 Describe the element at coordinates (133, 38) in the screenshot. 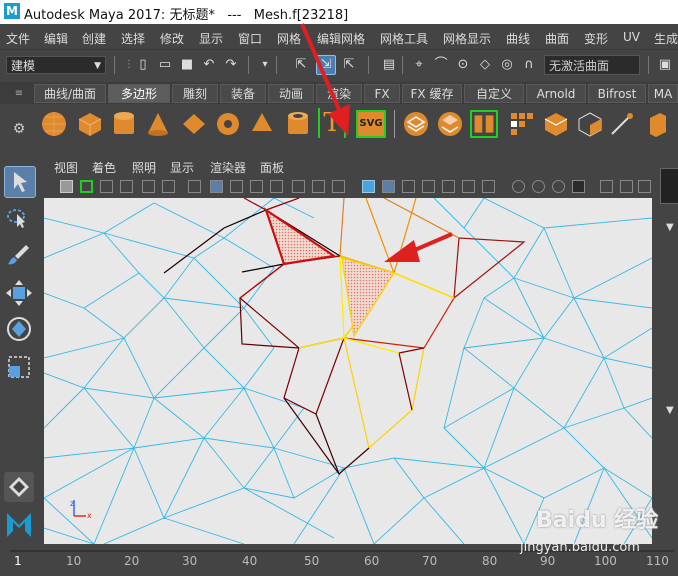

I see `menu-select: 选择` at that location.